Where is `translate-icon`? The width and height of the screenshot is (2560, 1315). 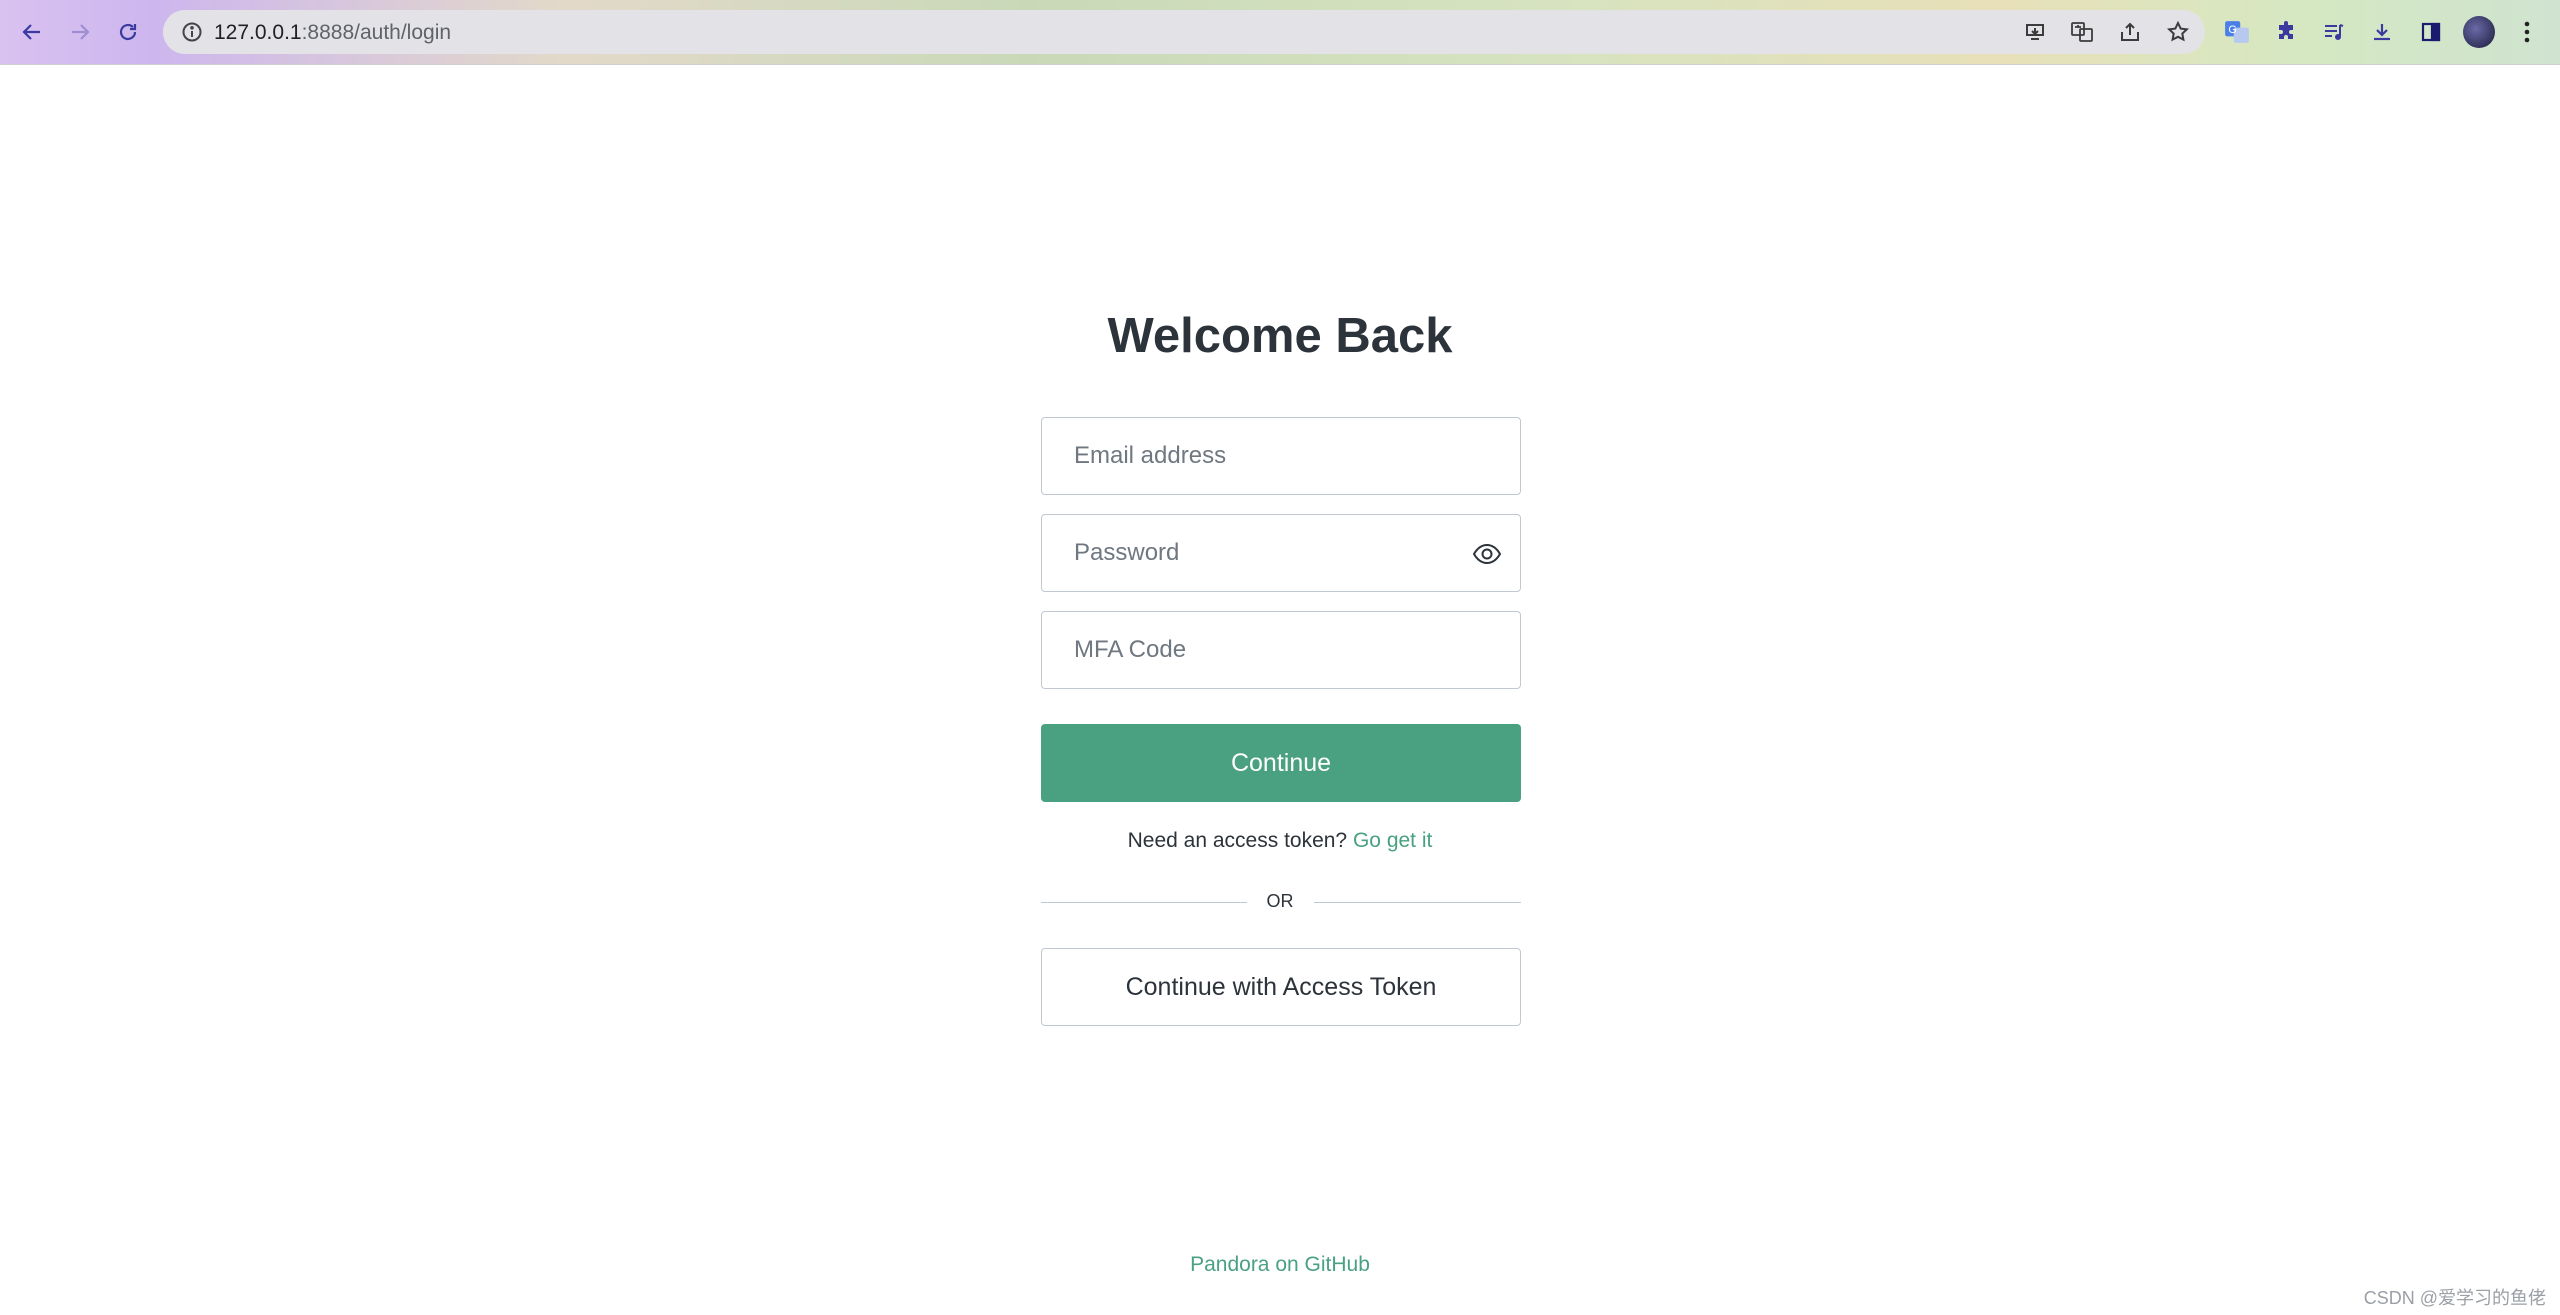 translate-icon is located at coordinates (2082, 32).